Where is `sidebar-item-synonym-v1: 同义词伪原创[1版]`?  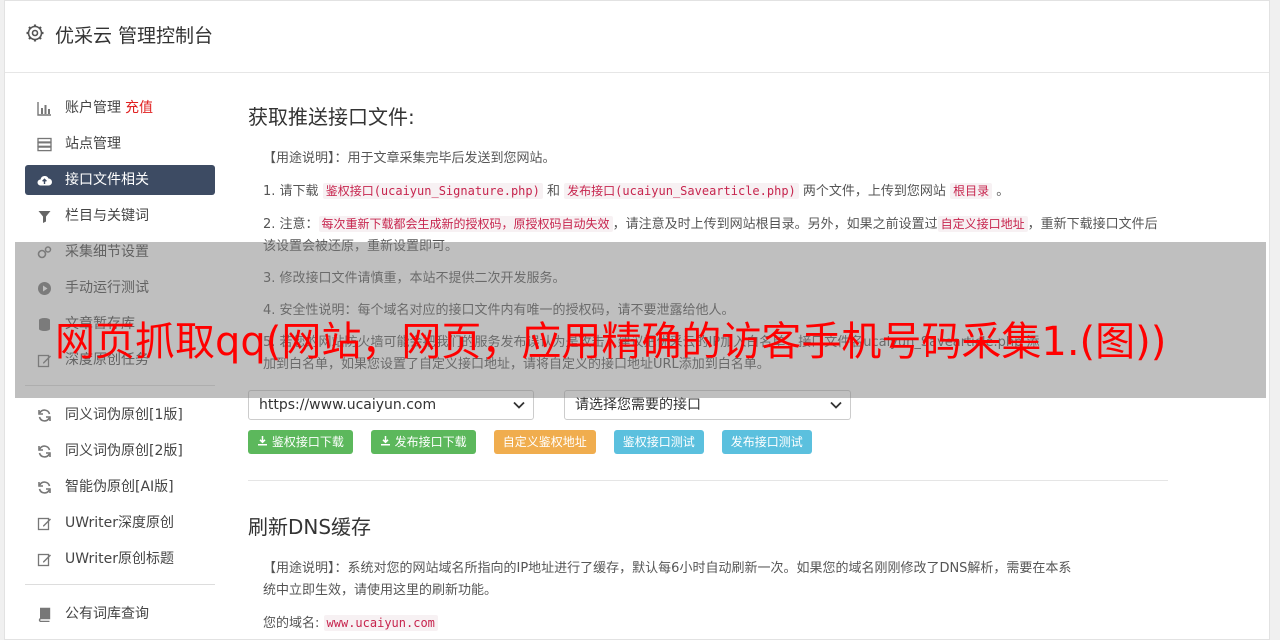
sidebar-item-synonym-v1: 同义词伪原创[1版] is located at coordinates (120, 415).